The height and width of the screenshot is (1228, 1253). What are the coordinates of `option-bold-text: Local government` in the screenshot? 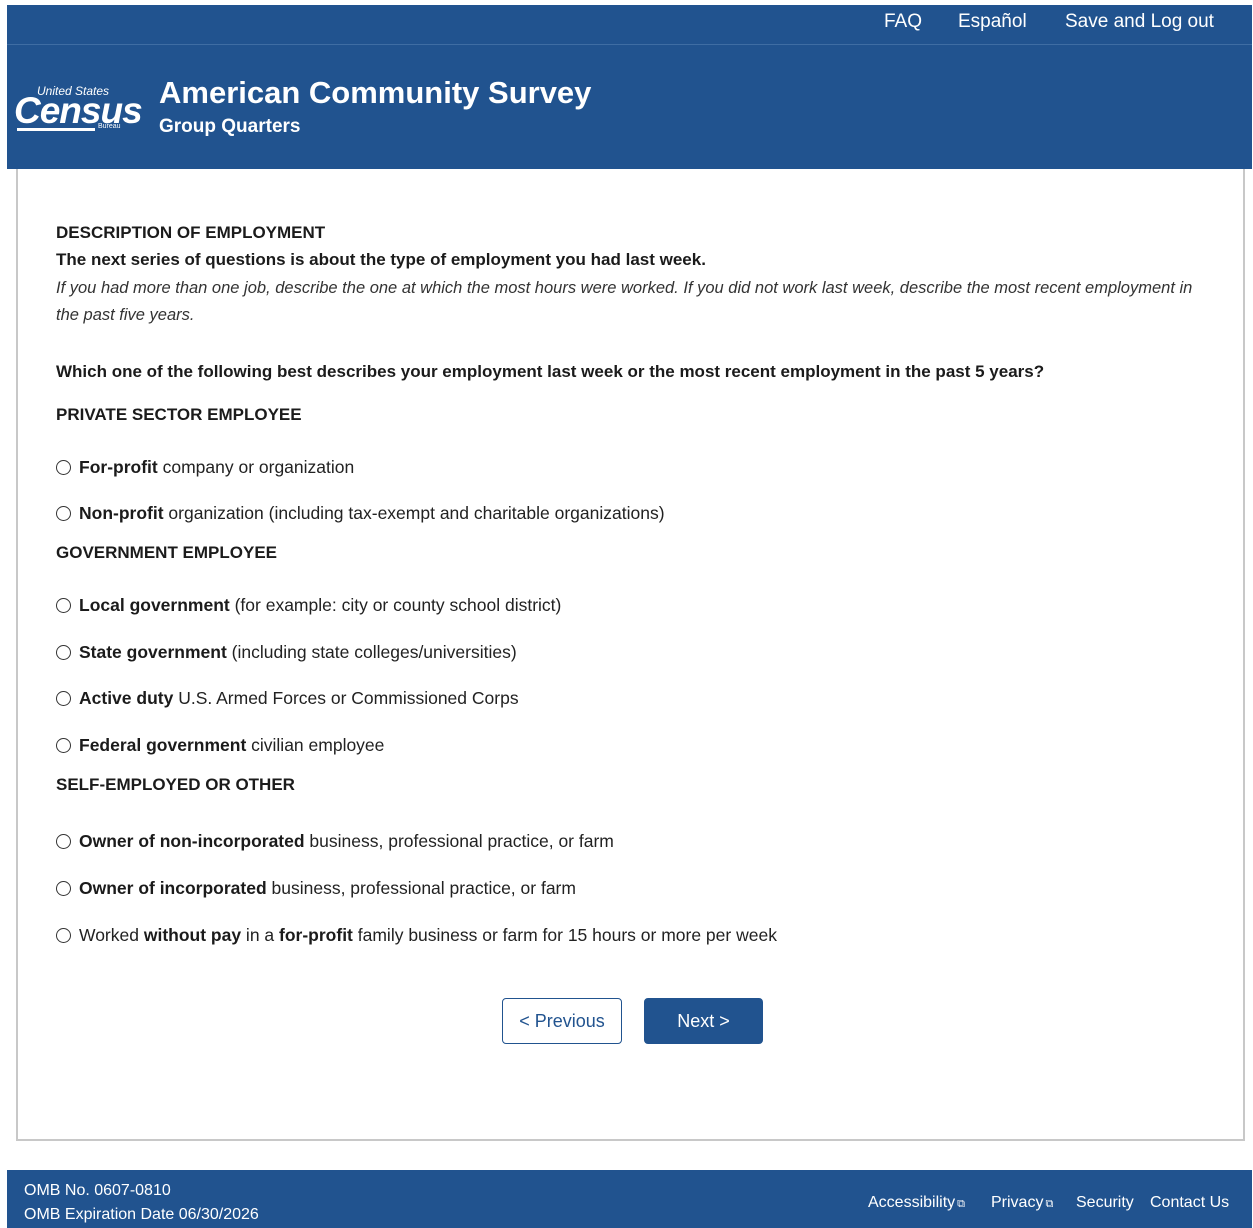 It's located at (154, 605).